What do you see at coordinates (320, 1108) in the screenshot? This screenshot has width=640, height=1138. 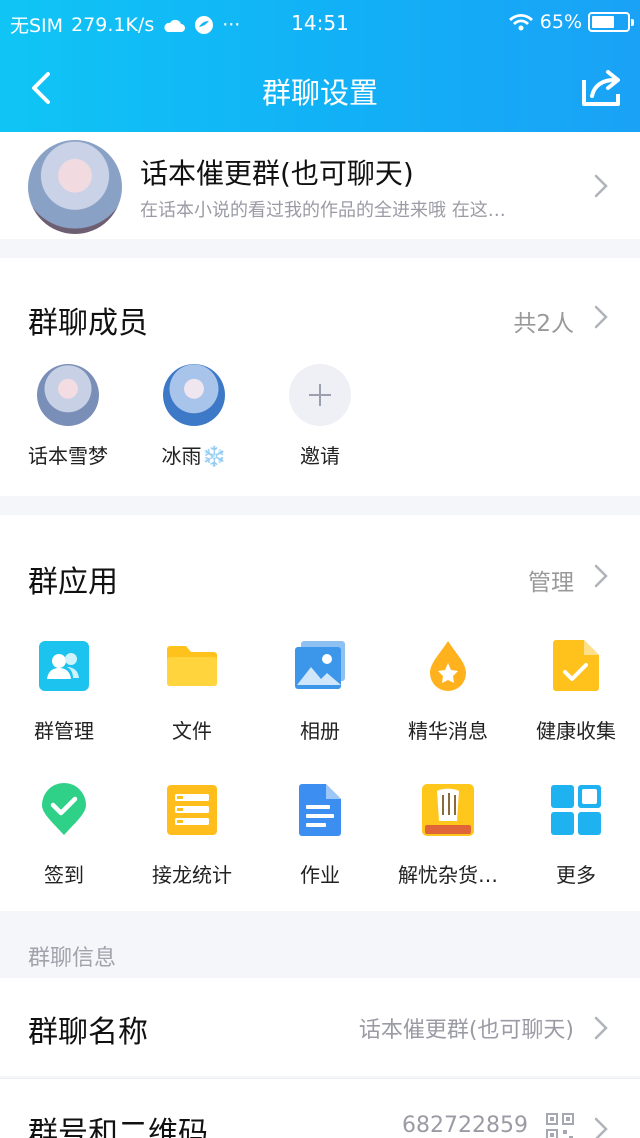 I see `group-number-qr-row: 群号和二维码 682722859` at bounding box center [320, 1108].